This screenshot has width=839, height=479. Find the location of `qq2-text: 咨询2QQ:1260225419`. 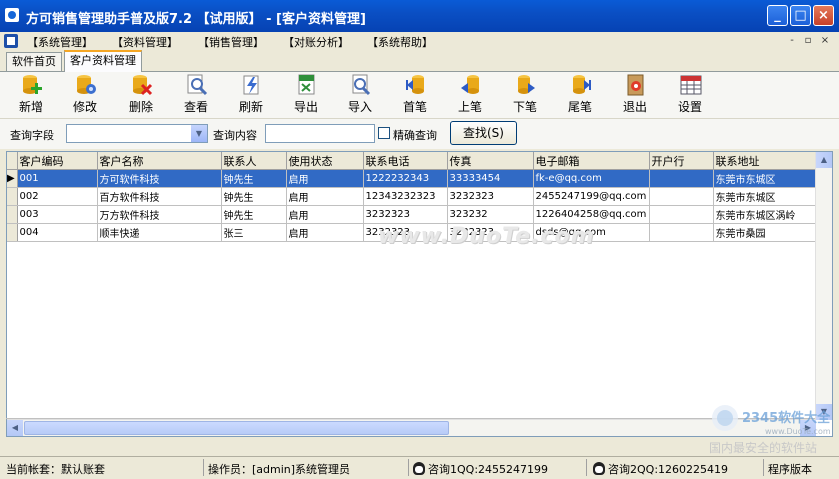

qq2-text: 咨询2QQ:1260225419 is located at coordinates (668, 469).